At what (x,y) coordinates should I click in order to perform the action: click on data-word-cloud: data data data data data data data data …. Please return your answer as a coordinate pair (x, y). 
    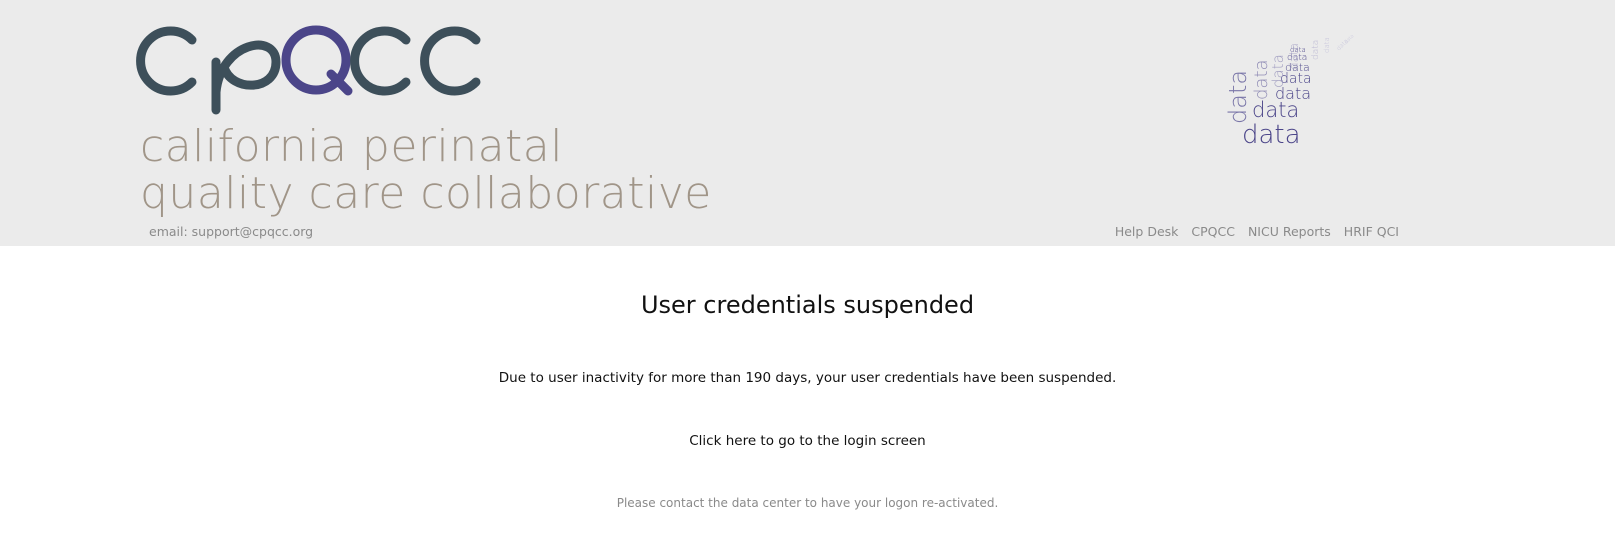
    Looking at the image, I should click on (1317, 87).